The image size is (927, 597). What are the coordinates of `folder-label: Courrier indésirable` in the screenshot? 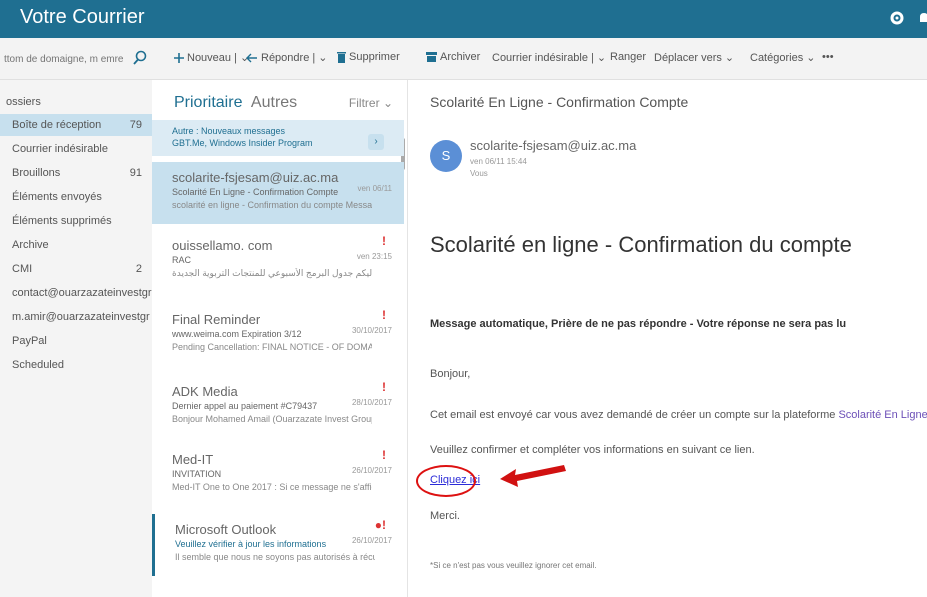 It's located at (60, 149).